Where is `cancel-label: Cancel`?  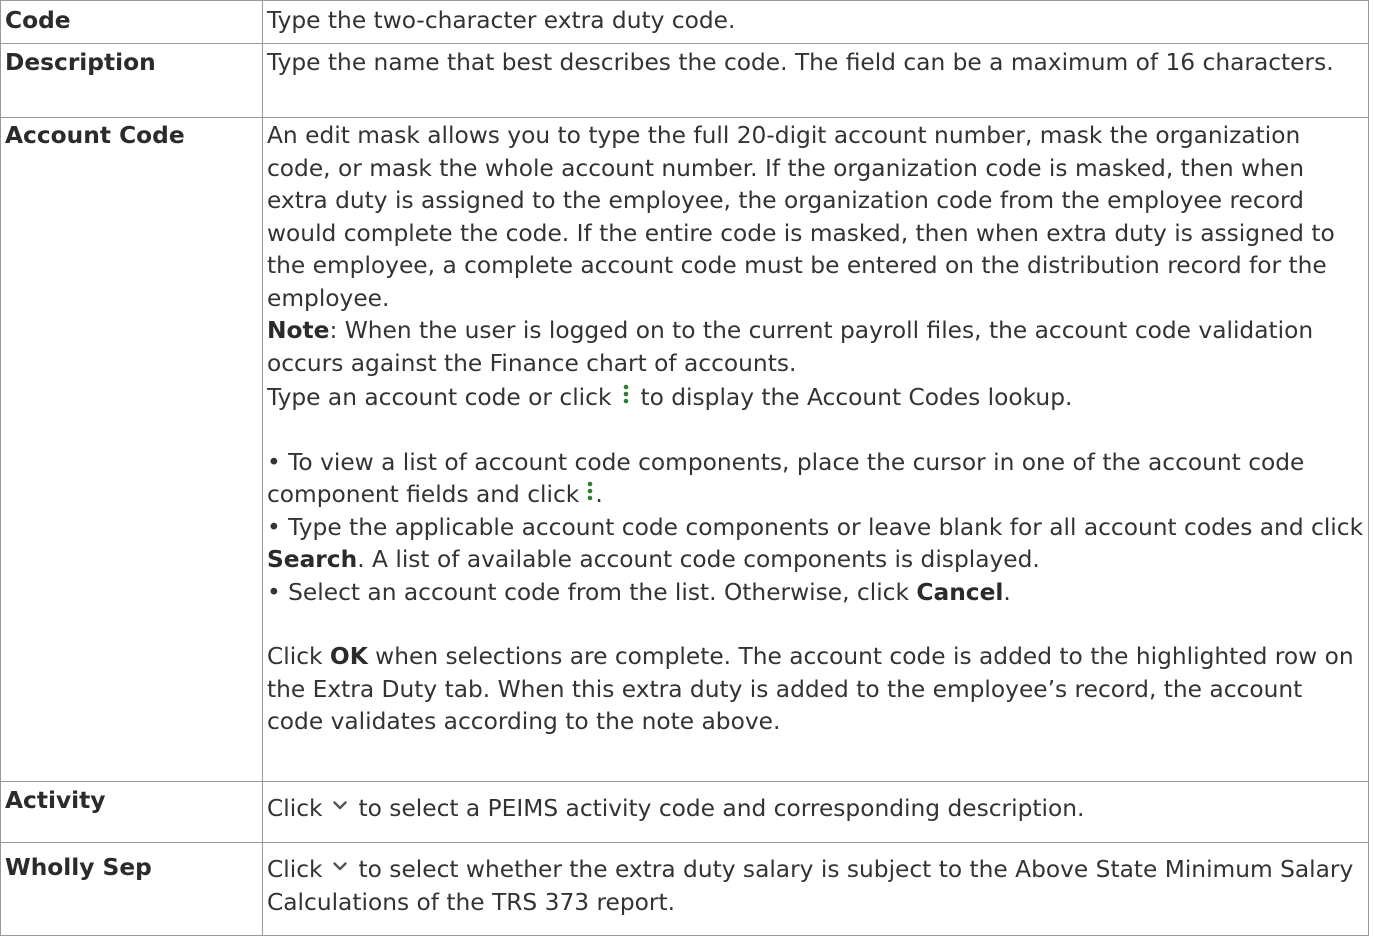
cancel-label: Cancel is located at coordinates (960, 592).